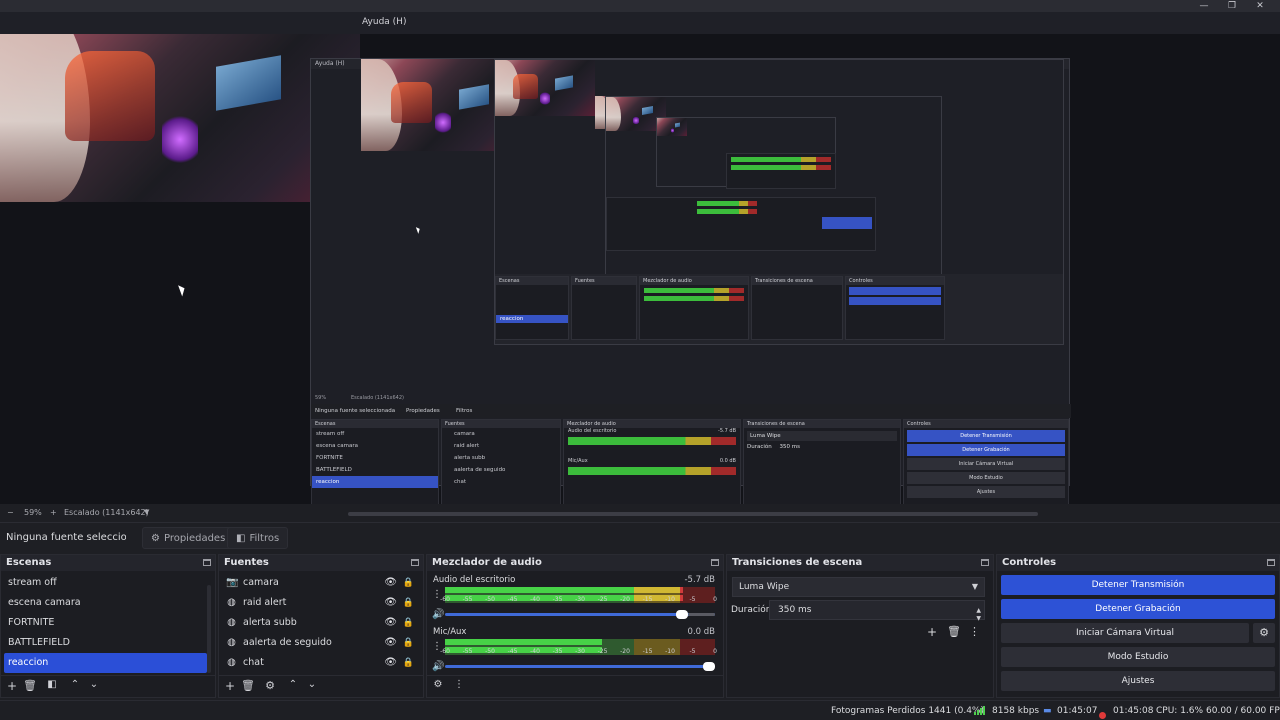  Describe the element at coordinates (321, 603) in the screenshot. I see `source-item: ◍ raid alert 👁 🔒` at that location.